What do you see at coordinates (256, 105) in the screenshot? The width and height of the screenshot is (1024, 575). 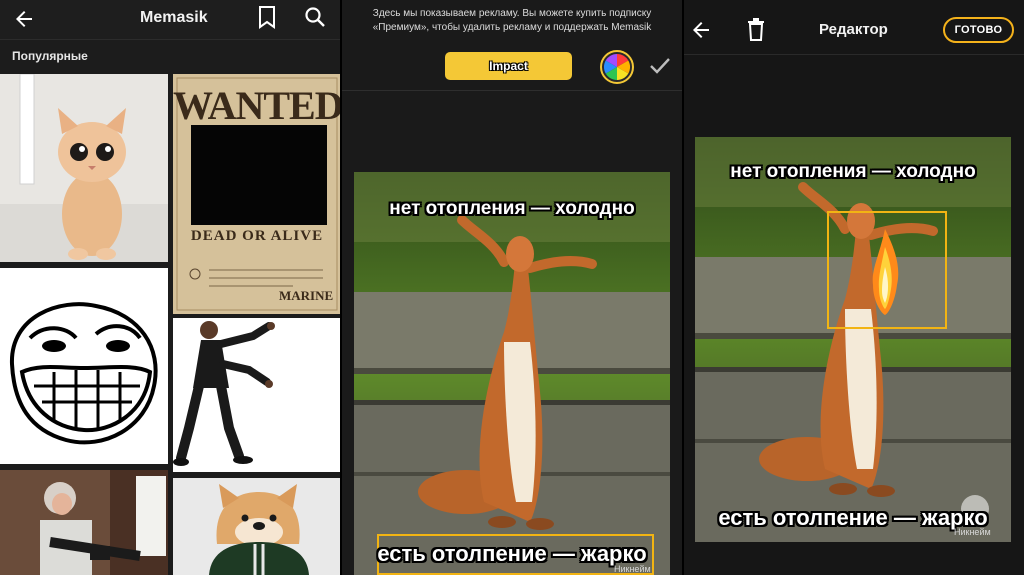 I see `poster-title: WANTED` at bounding box center [256, 105].